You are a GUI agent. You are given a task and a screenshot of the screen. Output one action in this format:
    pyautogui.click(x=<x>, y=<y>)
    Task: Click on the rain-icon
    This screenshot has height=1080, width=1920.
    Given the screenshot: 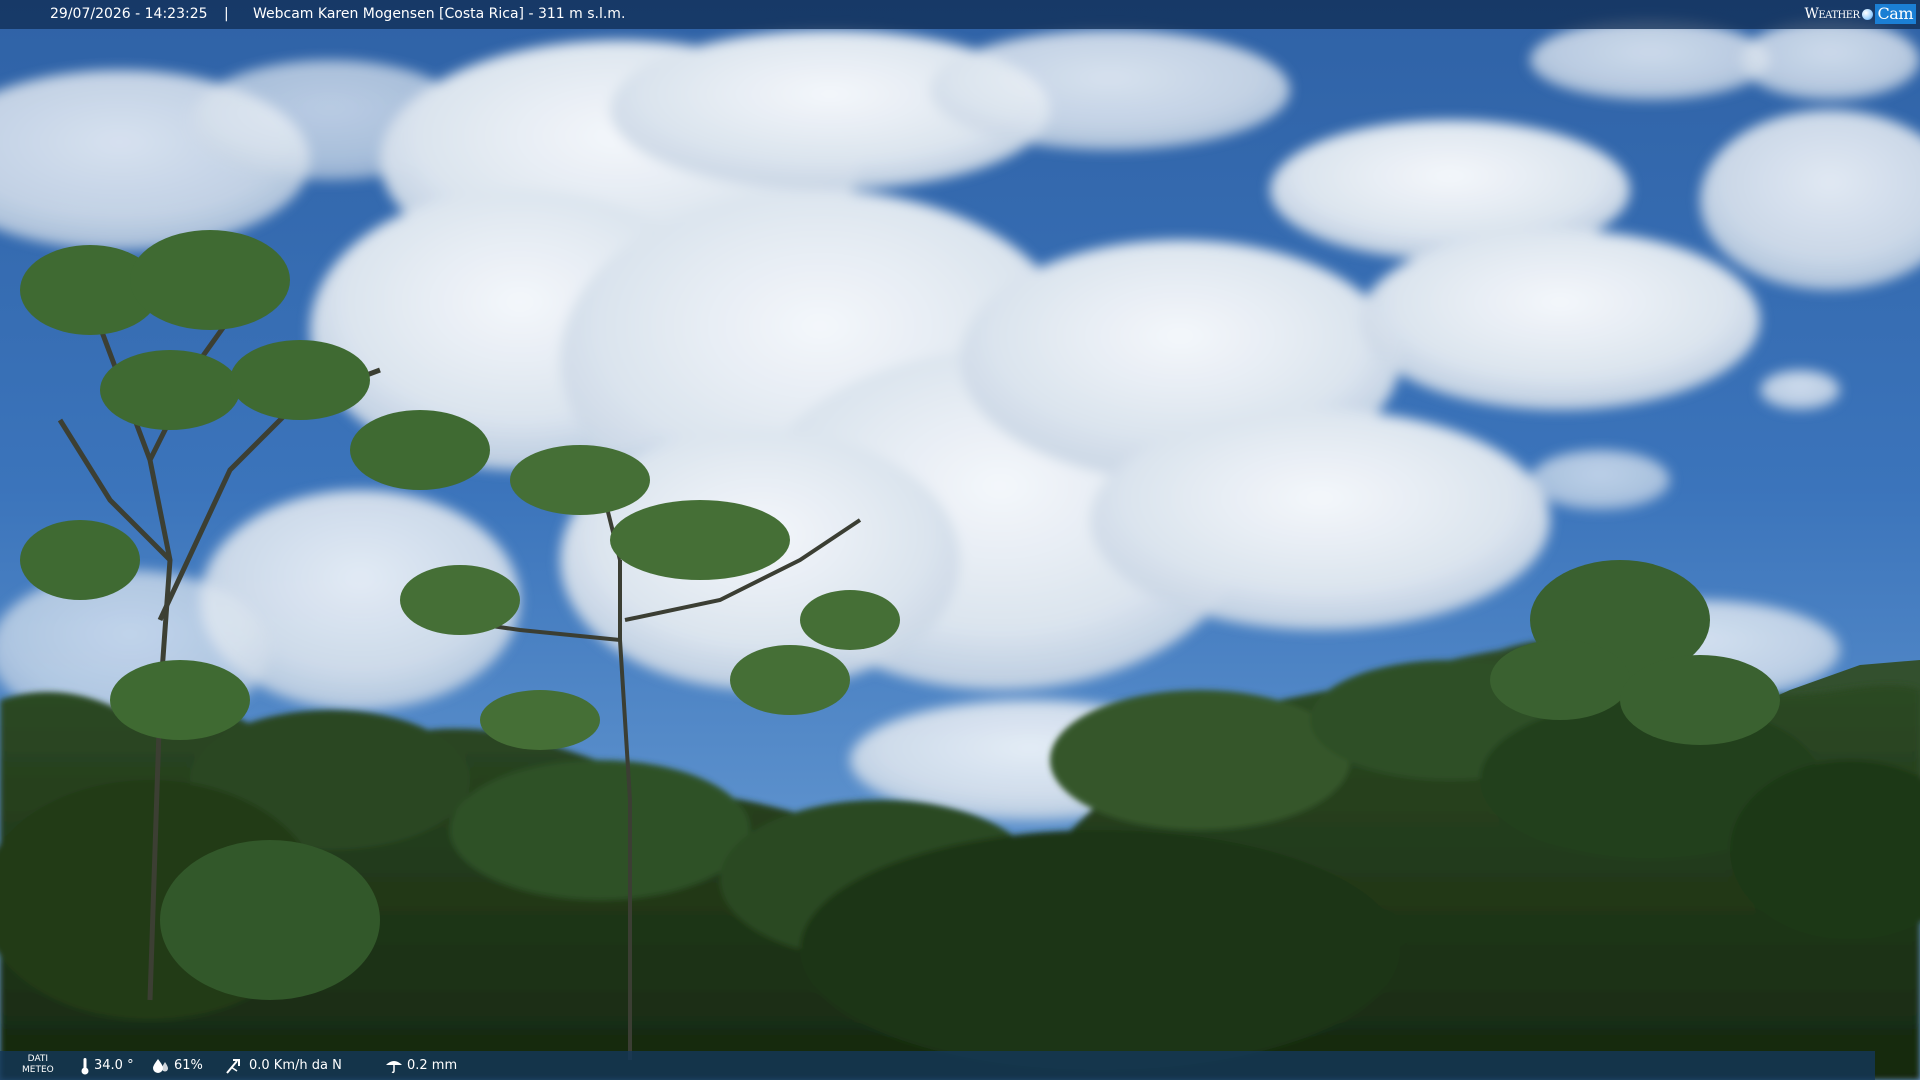 What is the action you would take?
    pyautogui.click(x=394, y=1066)
    